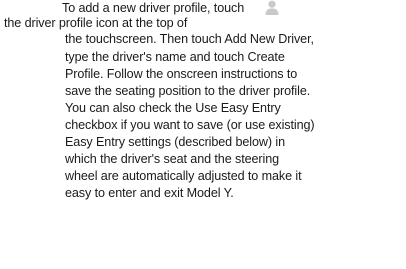  Describe the element at coordinates (96, 23) in the screenshot. I see `paragraph-line-2: the driver profile icon at the top of` at that location.